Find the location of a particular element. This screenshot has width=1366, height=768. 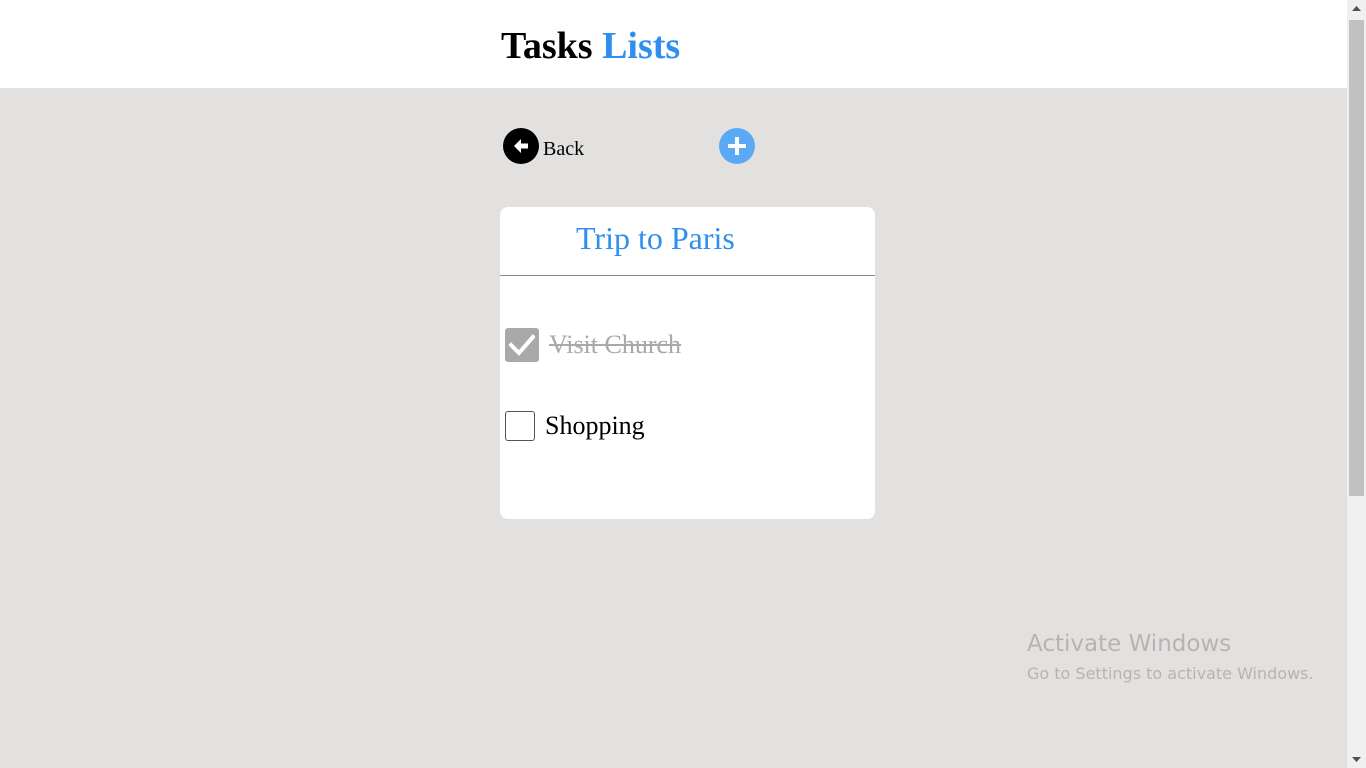

watermark-title: Activate Windows is located at coordinates (1129, 644).